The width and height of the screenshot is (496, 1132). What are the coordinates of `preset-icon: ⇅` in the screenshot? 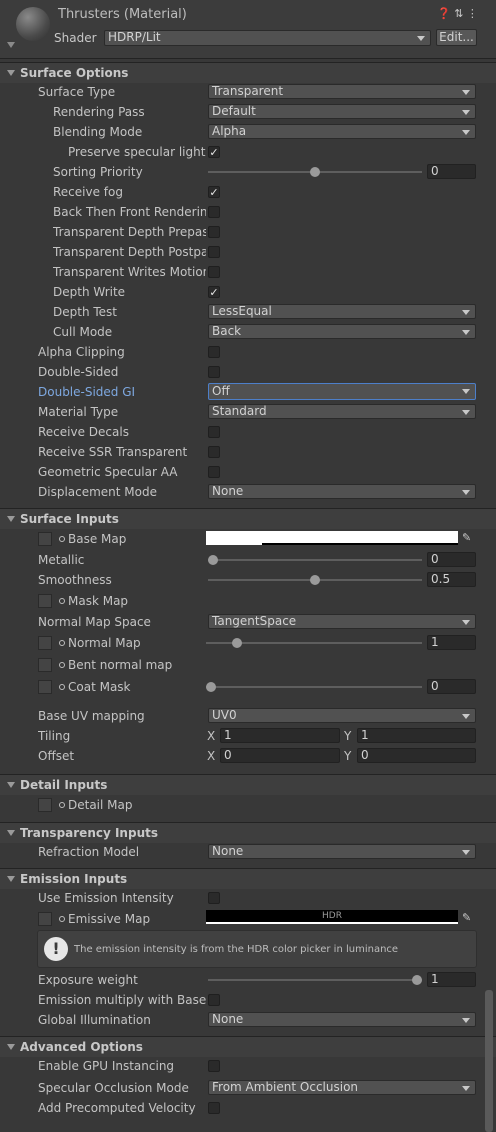 It's located at (458, 13).